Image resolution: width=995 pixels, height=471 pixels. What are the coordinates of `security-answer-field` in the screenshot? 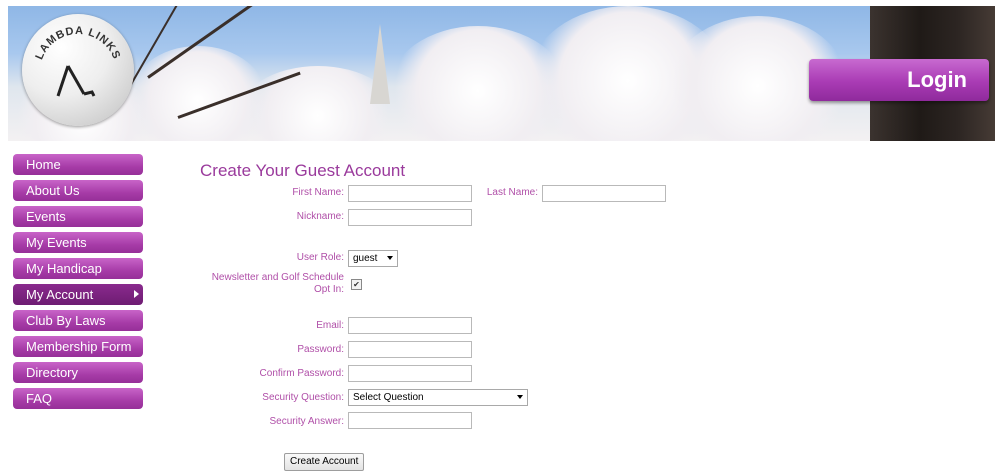 It's located at (410, 420).